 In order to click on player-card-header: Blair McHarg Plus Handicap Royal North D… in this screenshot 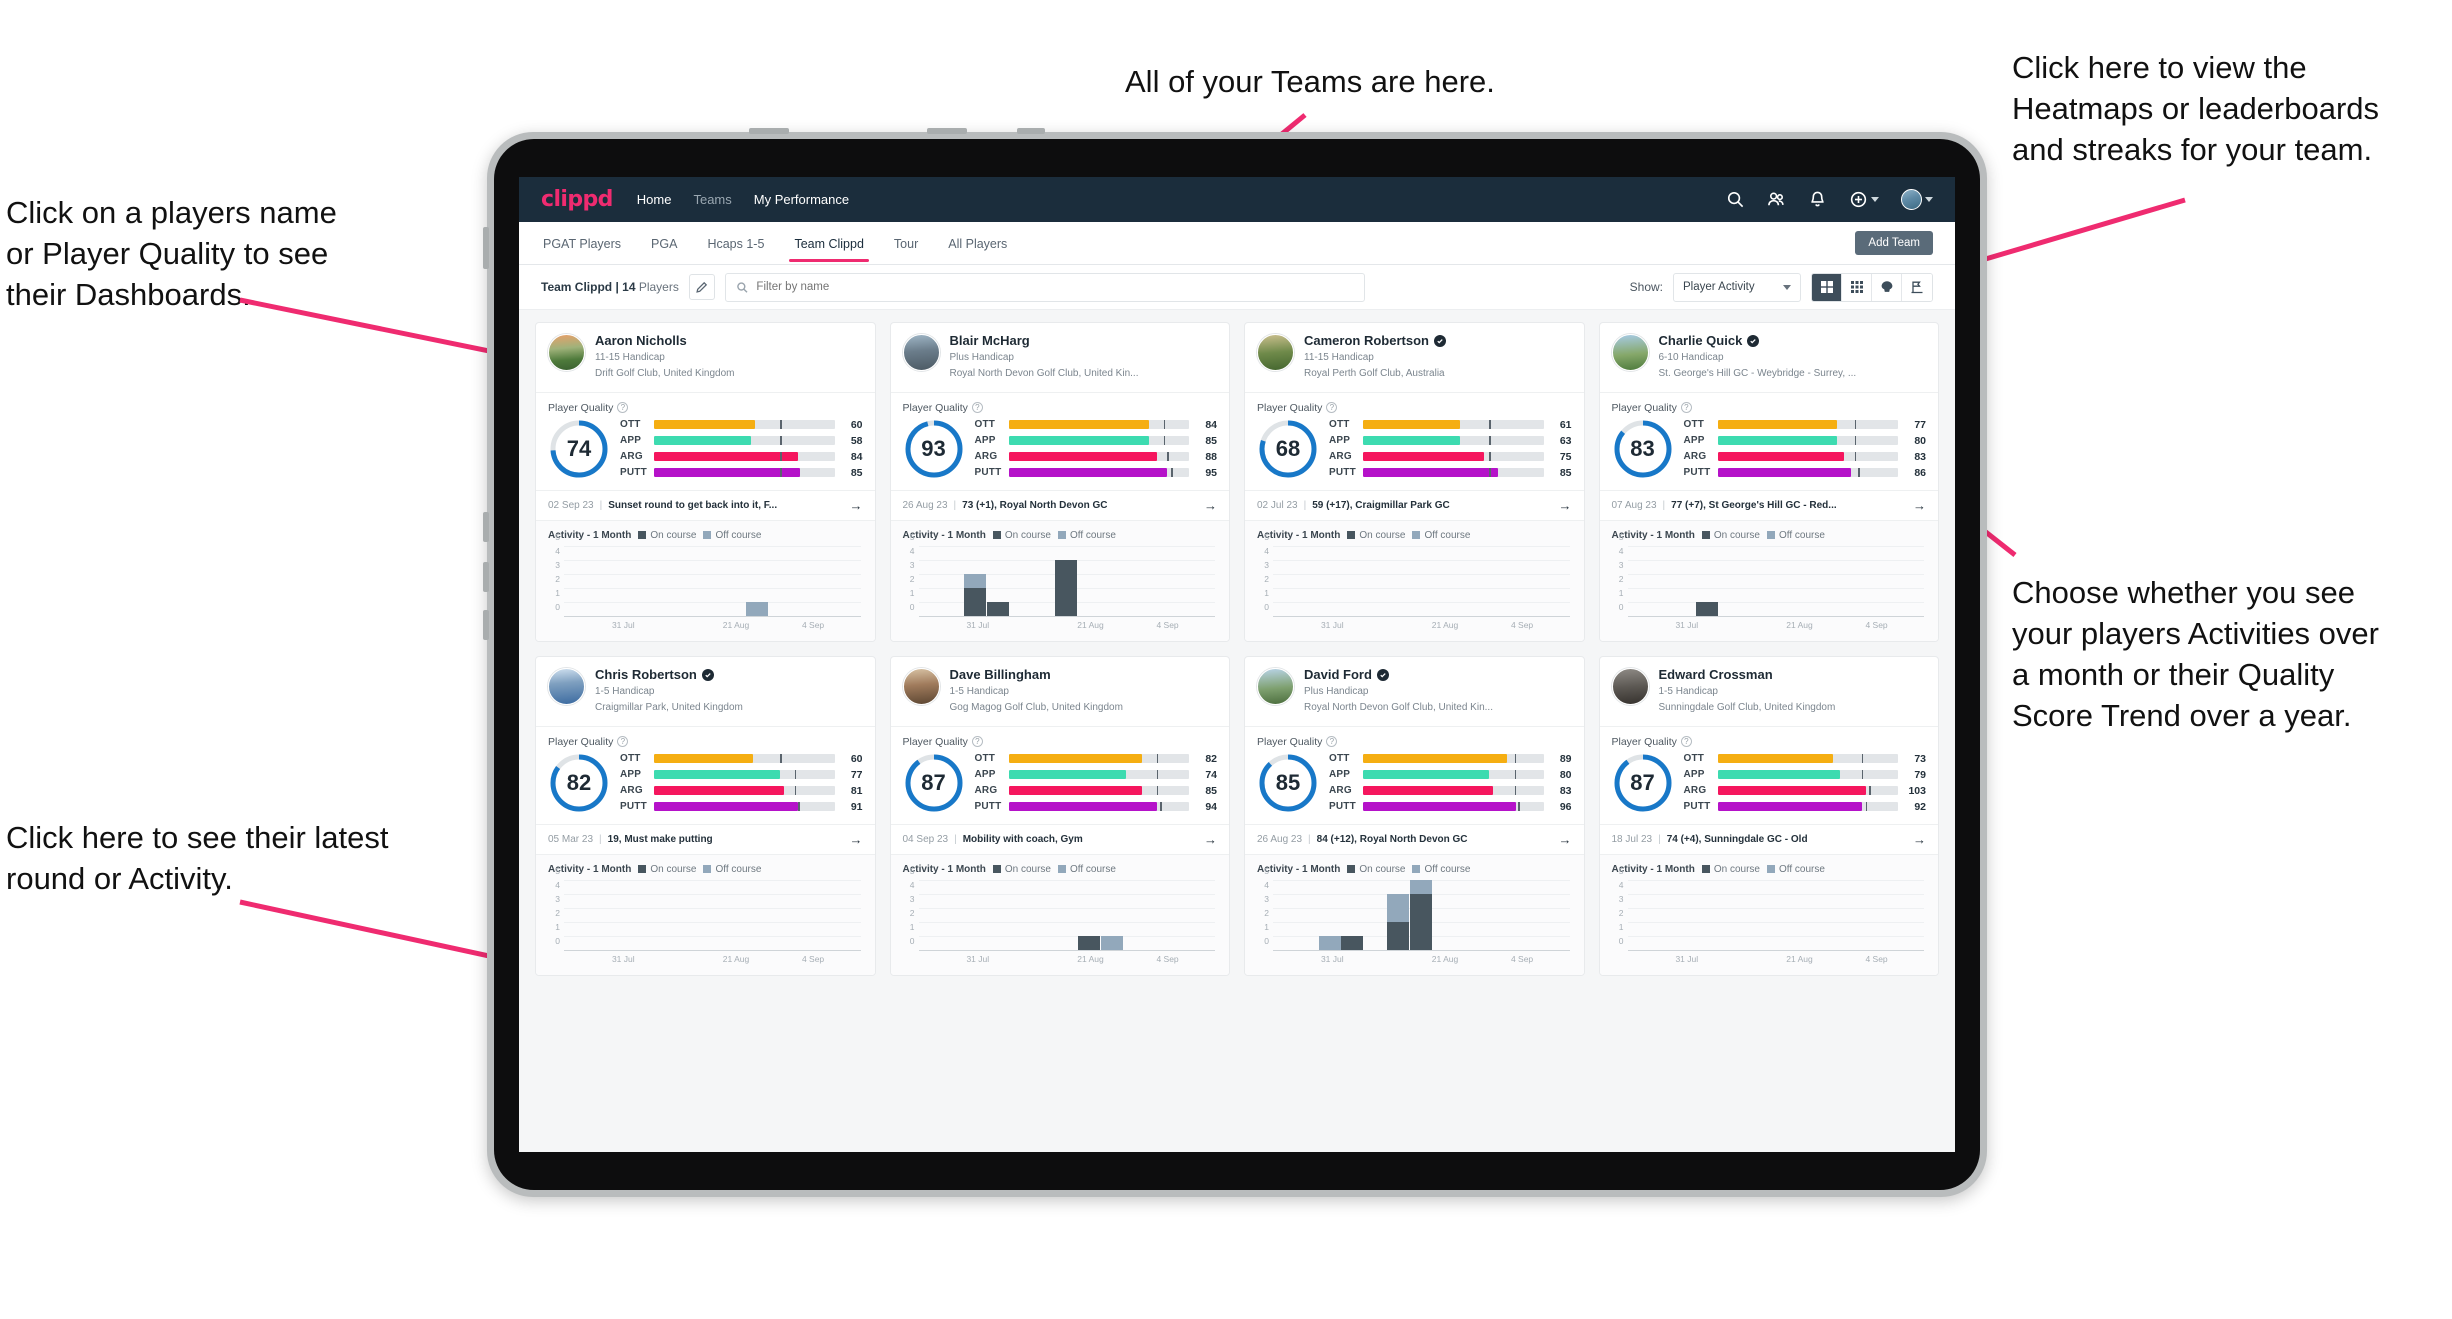, I will do `click(1059, 358)`.